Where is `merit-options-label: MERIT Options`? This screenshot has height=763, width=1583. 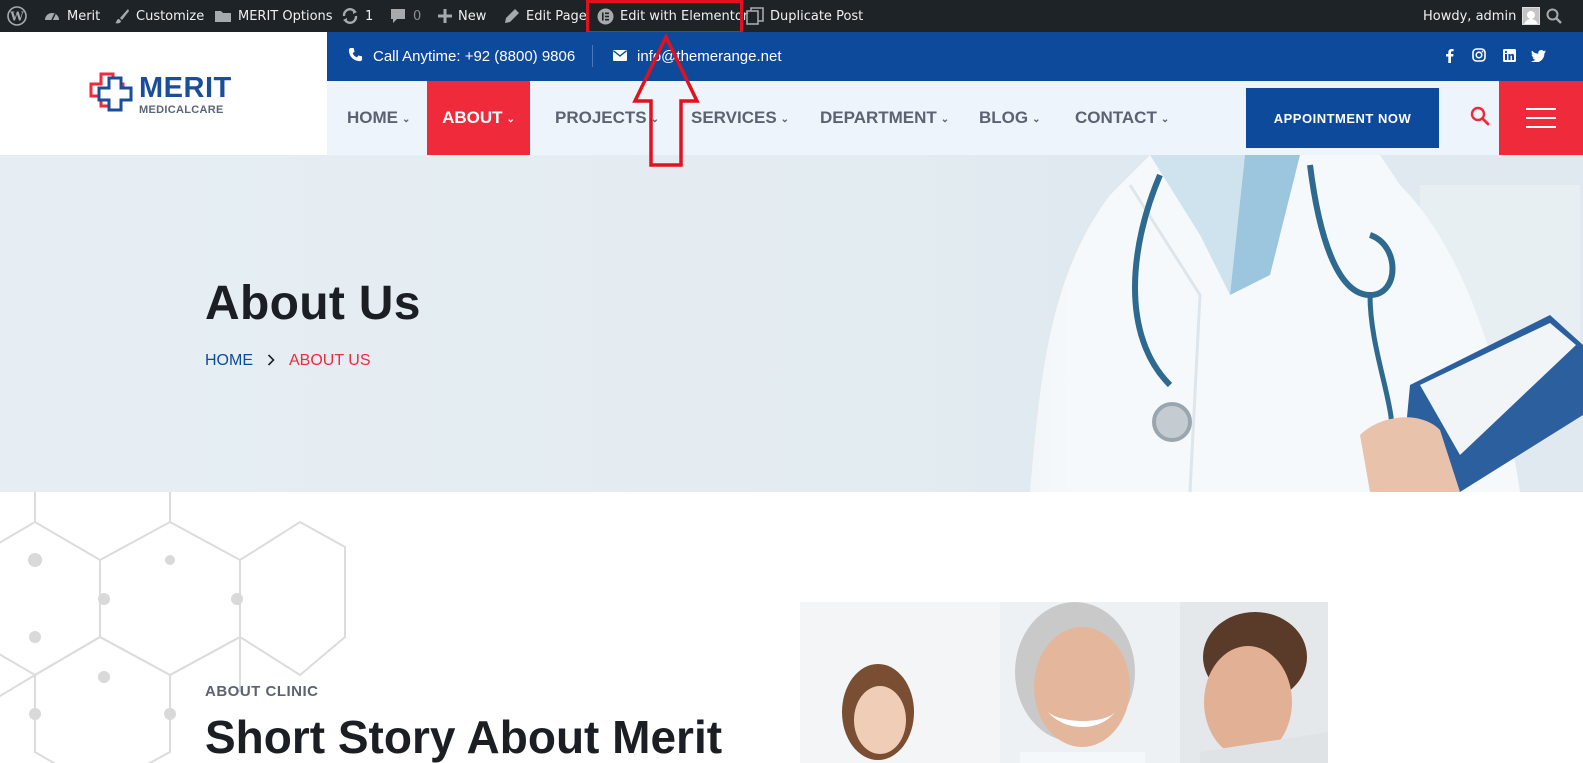 merit-options-label: MERIT Options is located at coordinates (285, 16).